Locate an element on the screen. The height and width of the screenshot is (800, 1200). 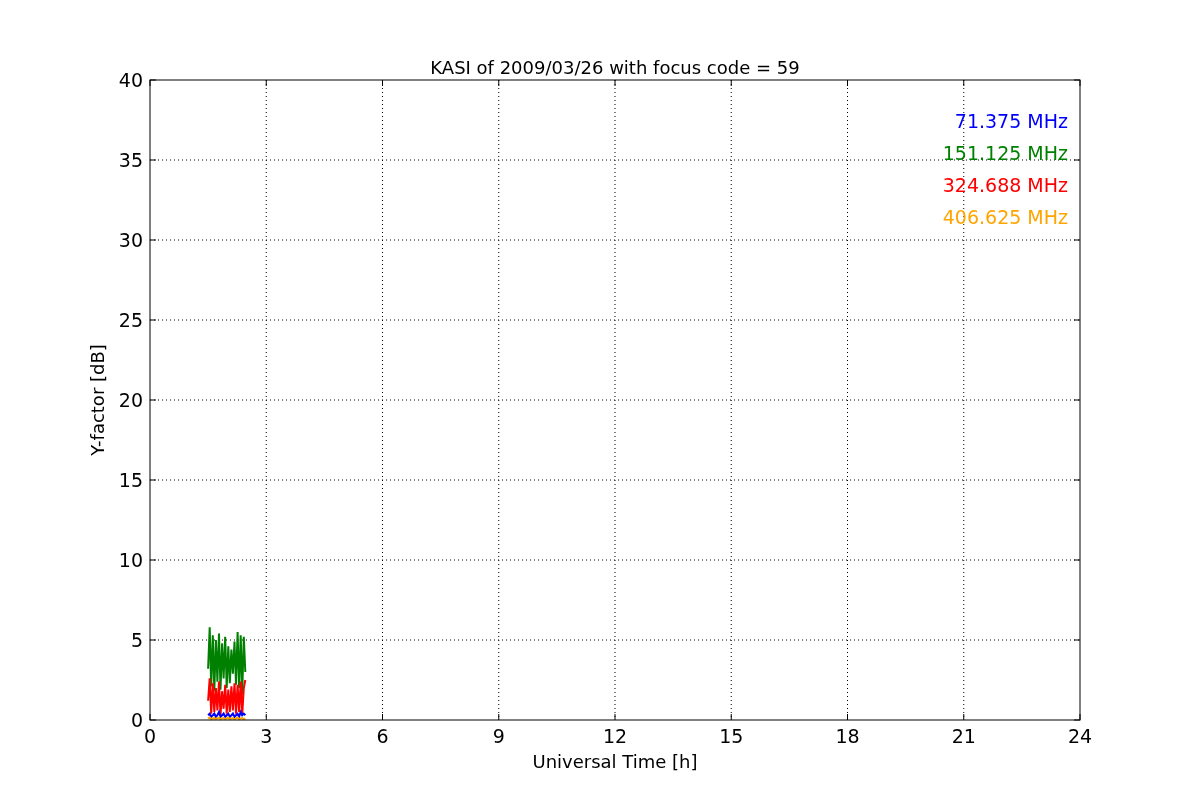
y-tick-label: 35 is located at coordinates (130, 160).